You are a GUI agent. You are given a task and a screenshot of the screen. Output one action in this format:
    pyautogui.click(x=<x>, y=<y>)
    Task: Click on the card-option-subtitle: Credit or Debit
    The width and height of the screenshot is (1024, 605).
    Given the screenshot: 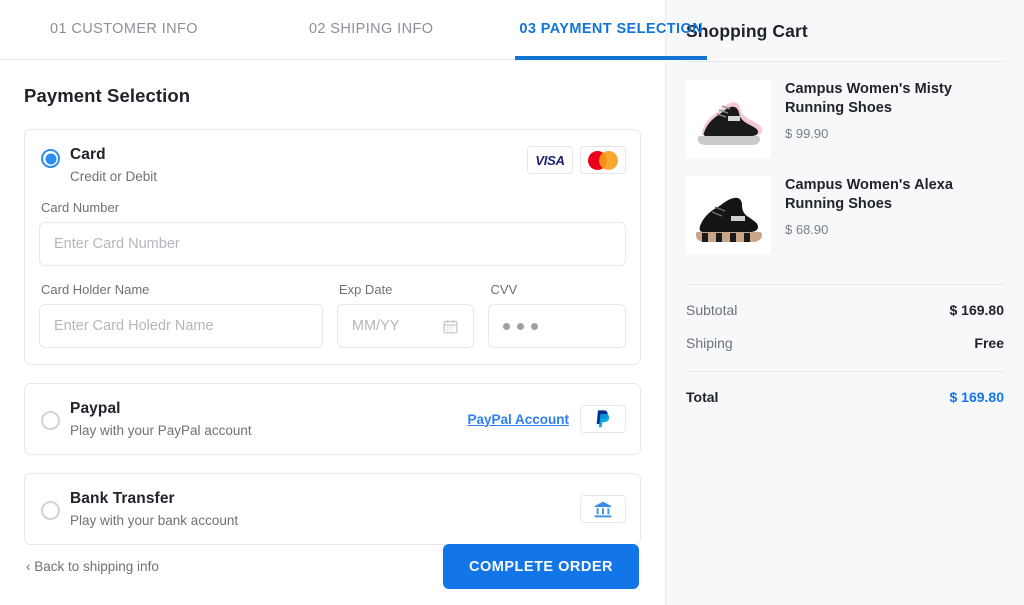 What is the action you would take?
    pyautogui.click(x=114, y=176)
    